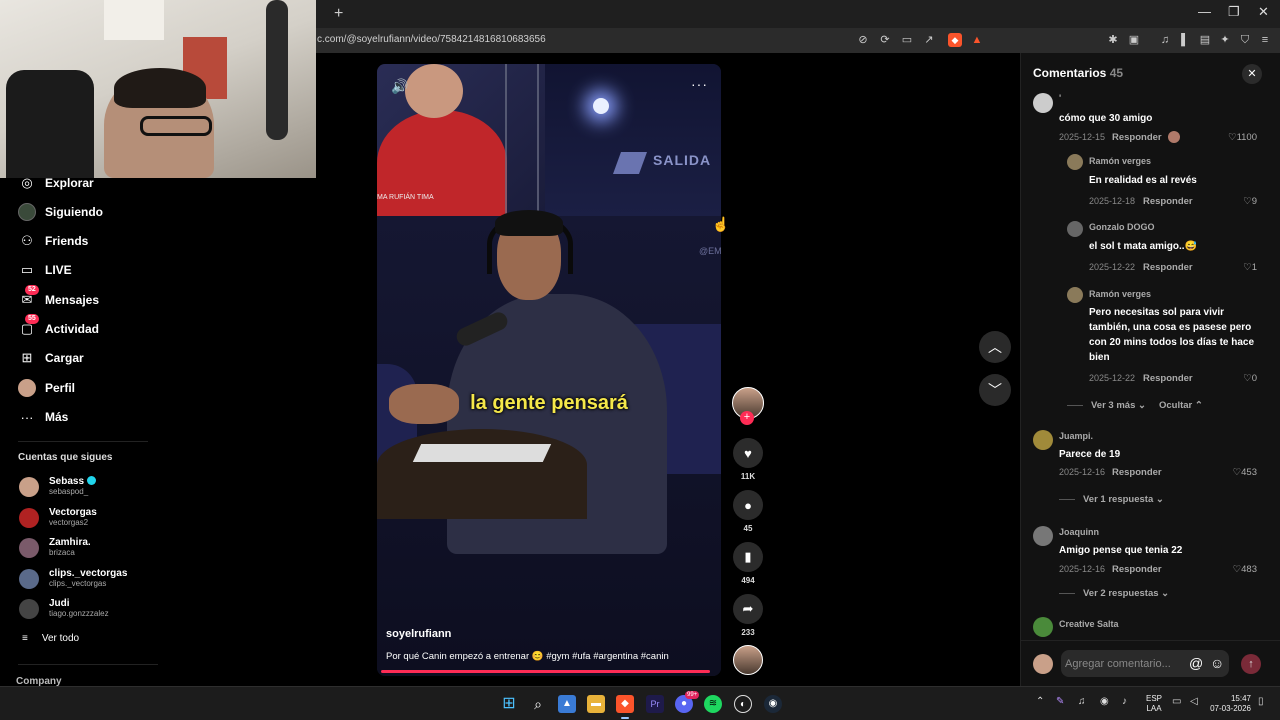 The height and width of the screenshot is (720, 1280). I want to click on network-icon: ▭, so click(1176, 701).